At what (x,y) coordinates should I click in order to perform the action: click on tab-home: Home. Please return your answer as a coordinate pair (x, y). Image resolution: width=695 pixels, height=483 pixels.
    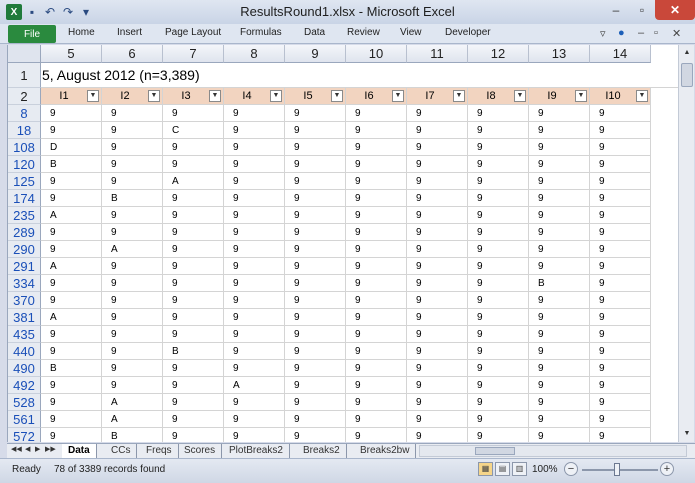
    Looking at the image, I should click on (81, 32).